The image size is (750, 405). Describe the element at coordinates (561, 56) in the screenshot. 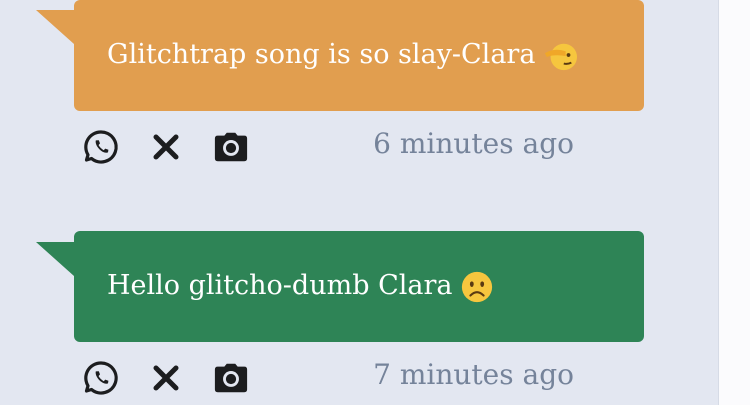

I see `saluting-face-emoji` at that location.